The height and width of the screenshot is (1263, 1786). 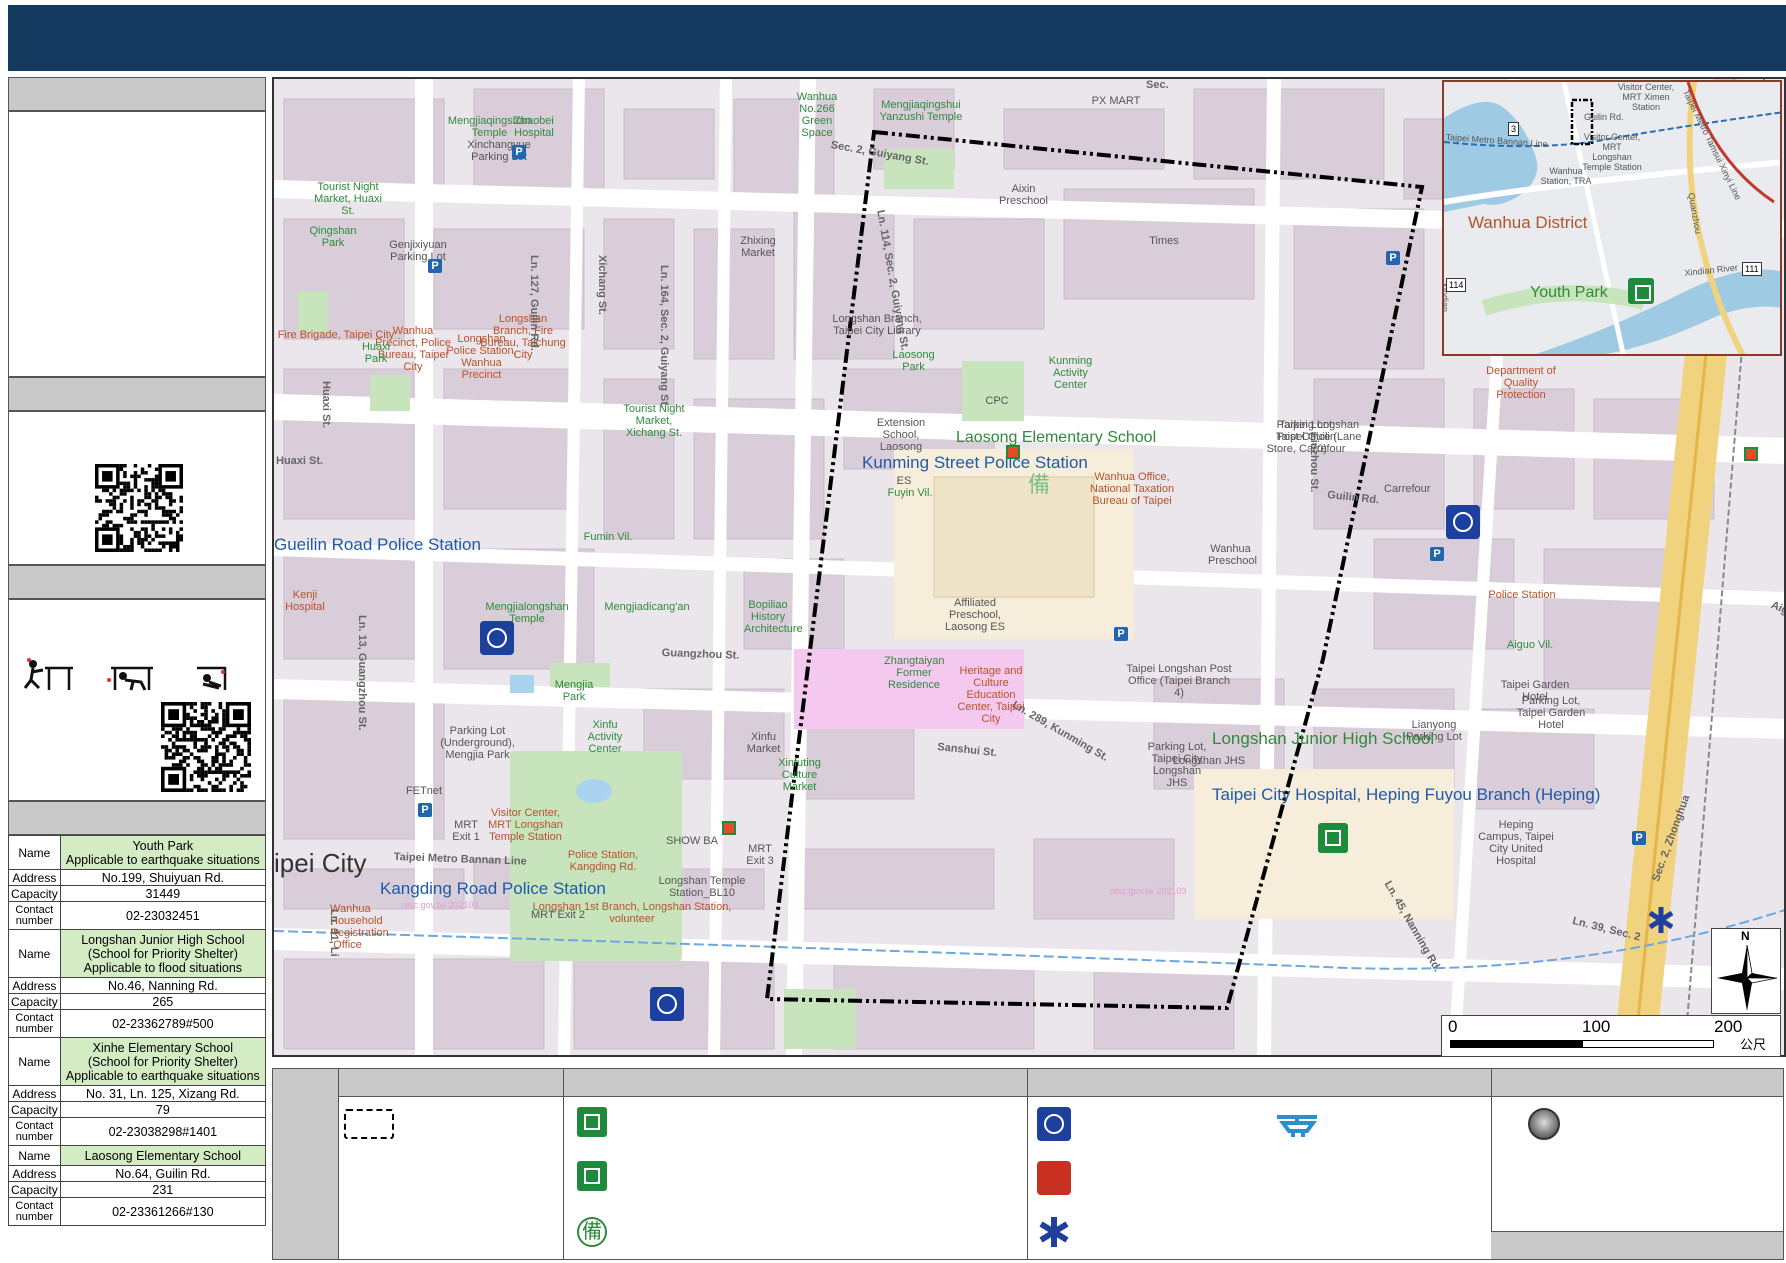 I want to click on map-poi-label: Wanhua No.266 Green Space, so click(x=817, y=115).